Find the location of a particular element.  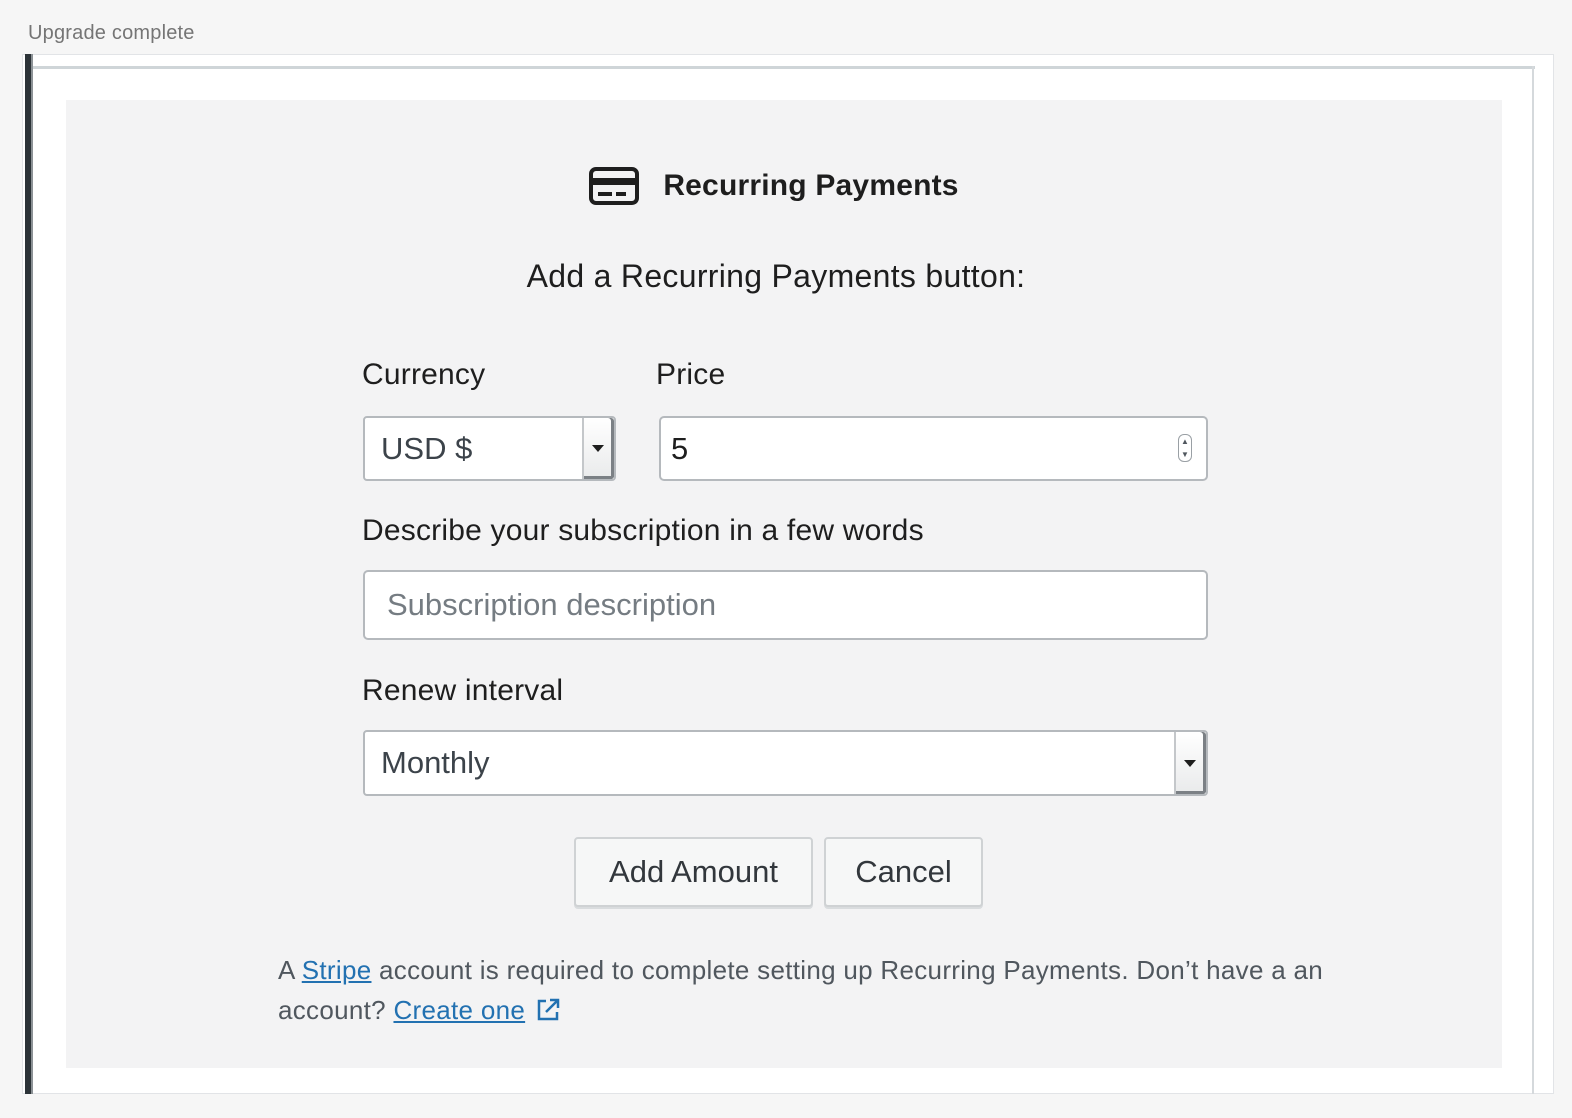

description-placeholder: Subscription description is located at coordinates (552, 604).